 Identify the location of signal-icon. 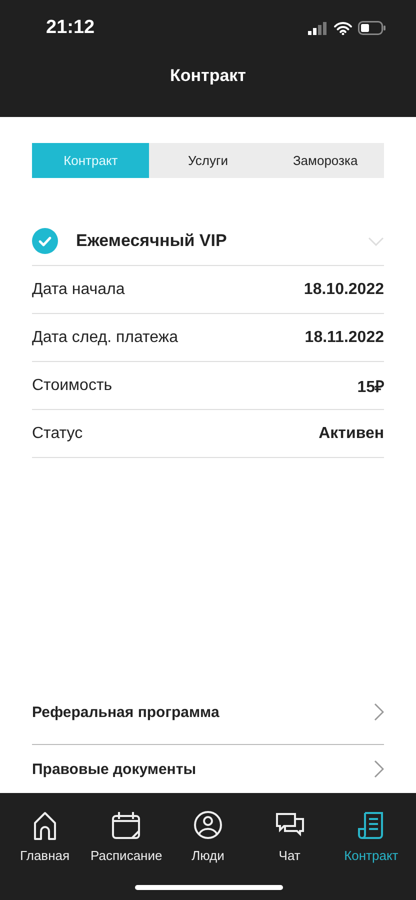
(318, 28).